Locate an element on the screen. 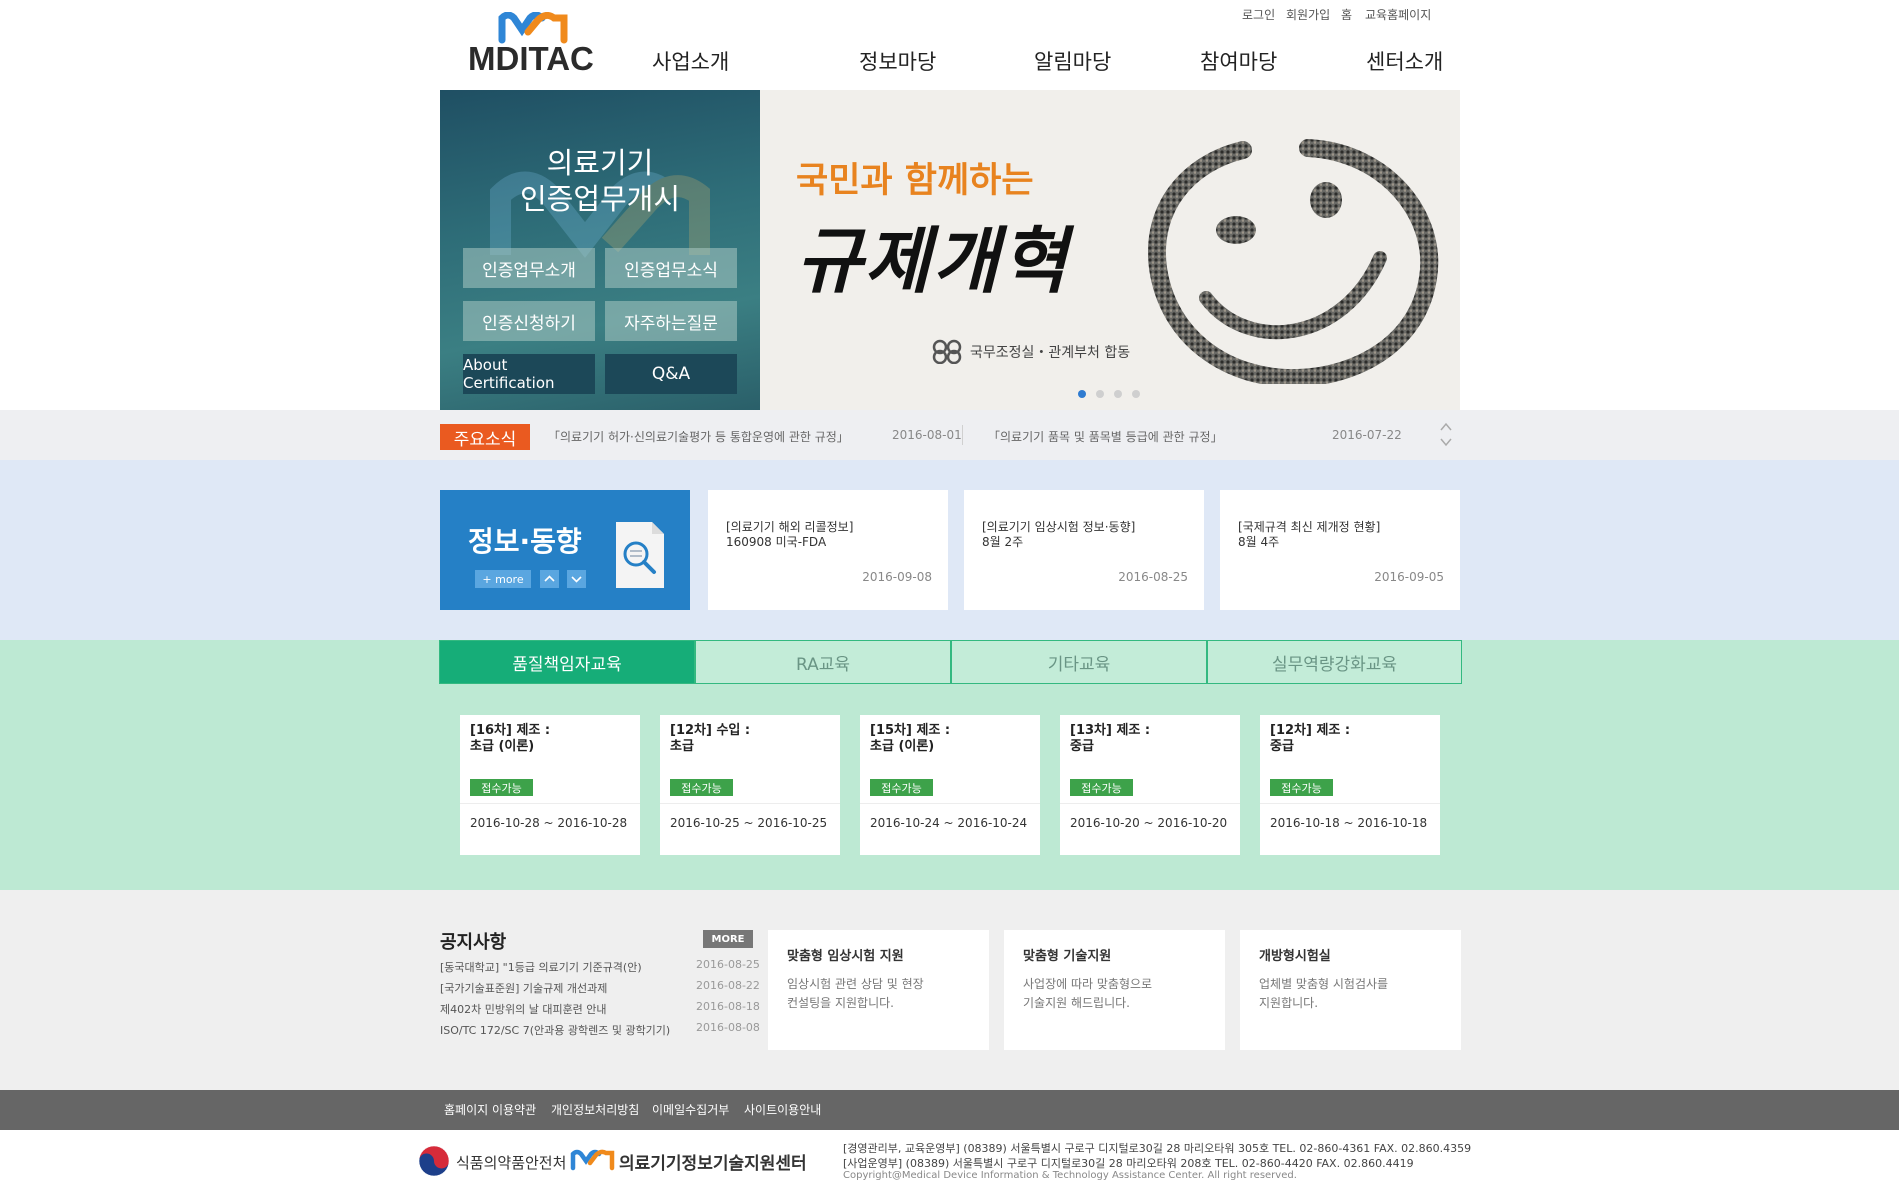  footer-email-refusal-link: 이메일수집거부 is located at coordinates (690, 1109).